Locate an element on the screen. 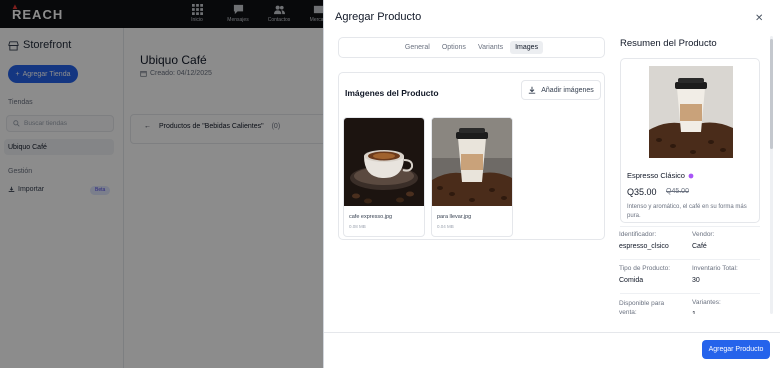  image-thumbnail-espresso: cafe expresso.jpg 0.08 MB is located at coordinates (384, 177).